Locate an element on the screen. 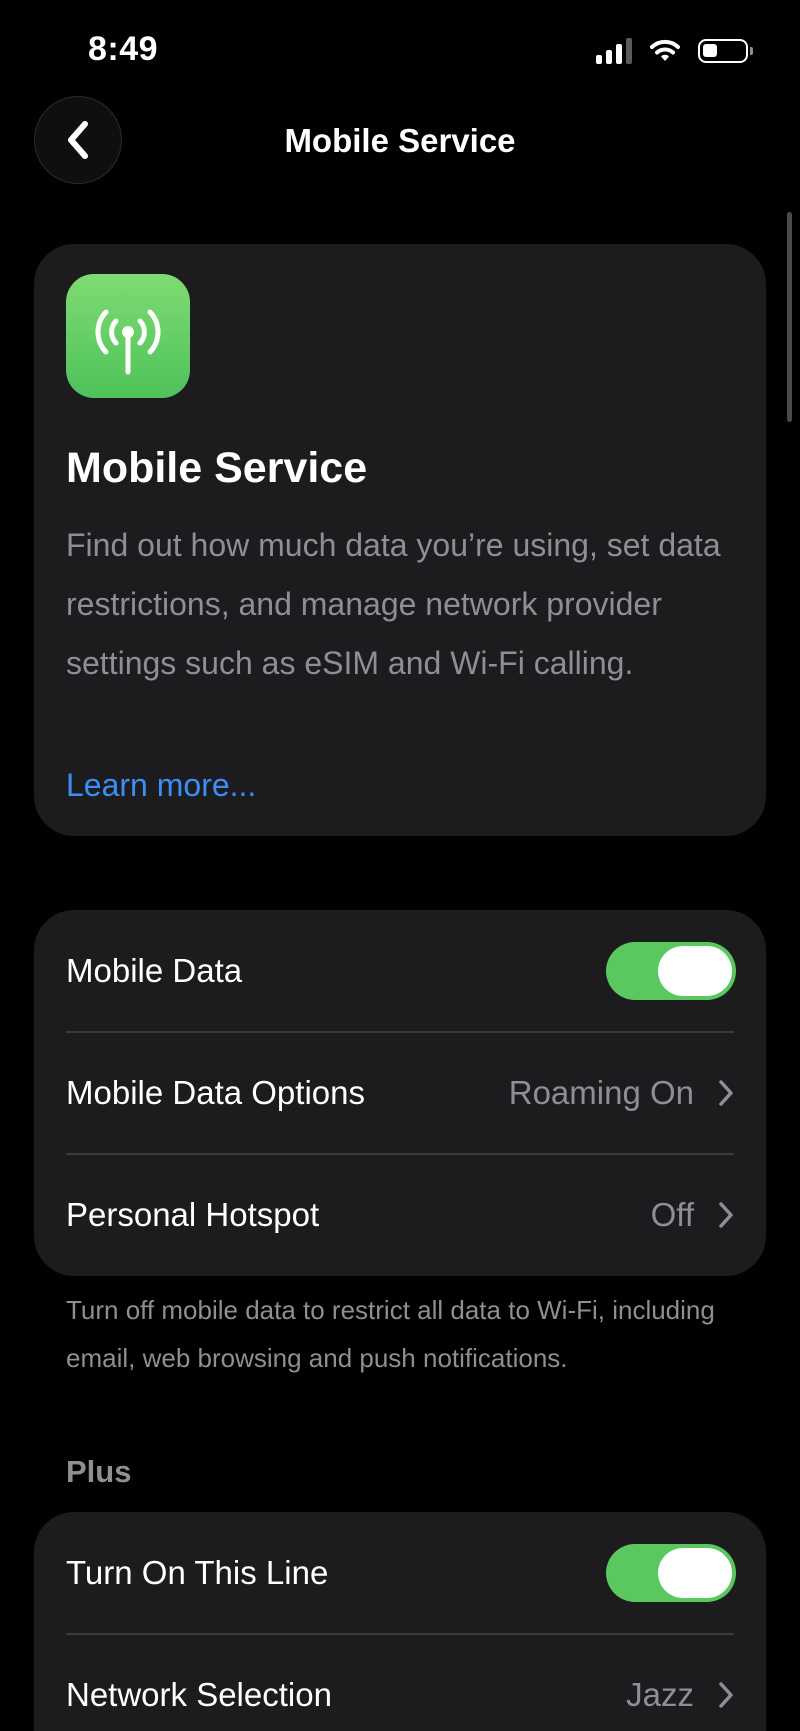 Image resolution: width=800 pixels, height=1731 pixels. network-selection-label: Network Selection is located at coordinates (199, 1694).